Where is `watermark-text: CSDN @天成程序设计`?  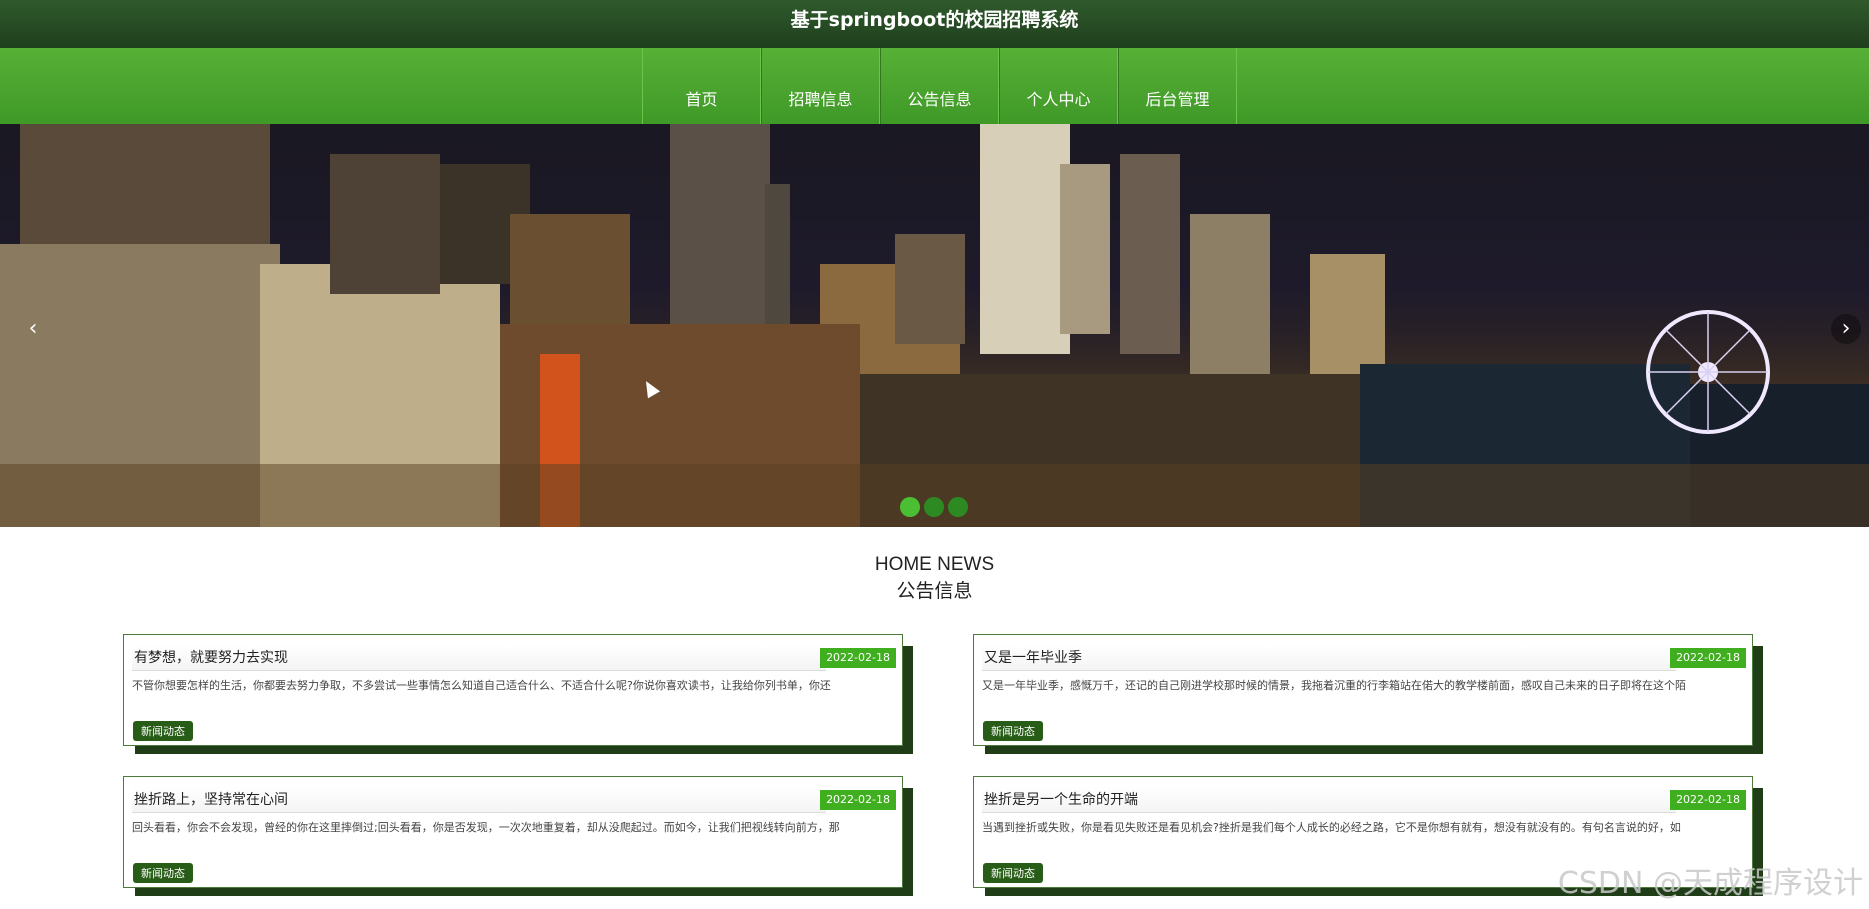
watermark-text: CSDN @天成程序设计 is located at coordinates (1710, 883).